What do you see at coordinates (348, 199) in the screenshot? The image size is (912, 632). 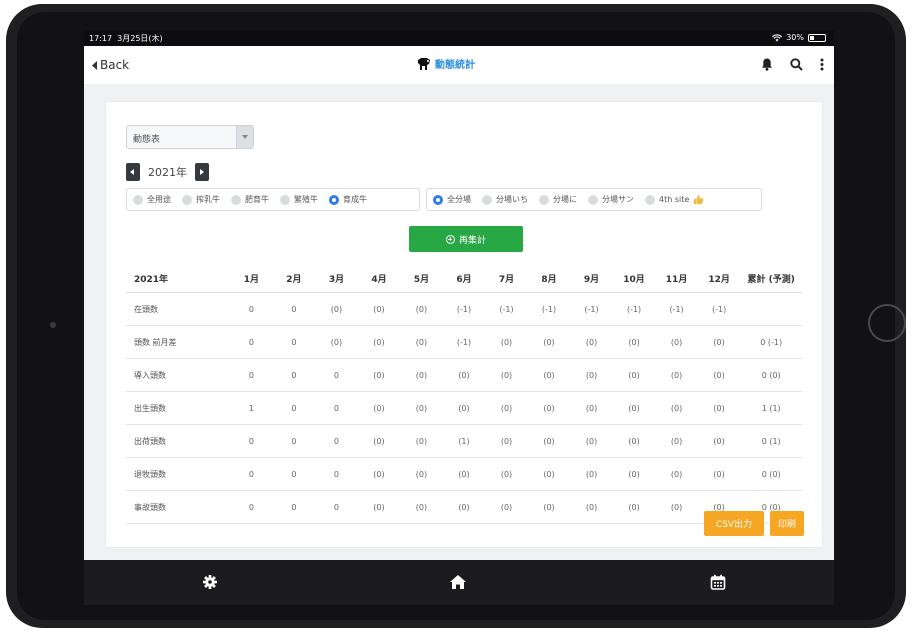 I see `usage-option: 育成牛` at bounding box center [348, 199].